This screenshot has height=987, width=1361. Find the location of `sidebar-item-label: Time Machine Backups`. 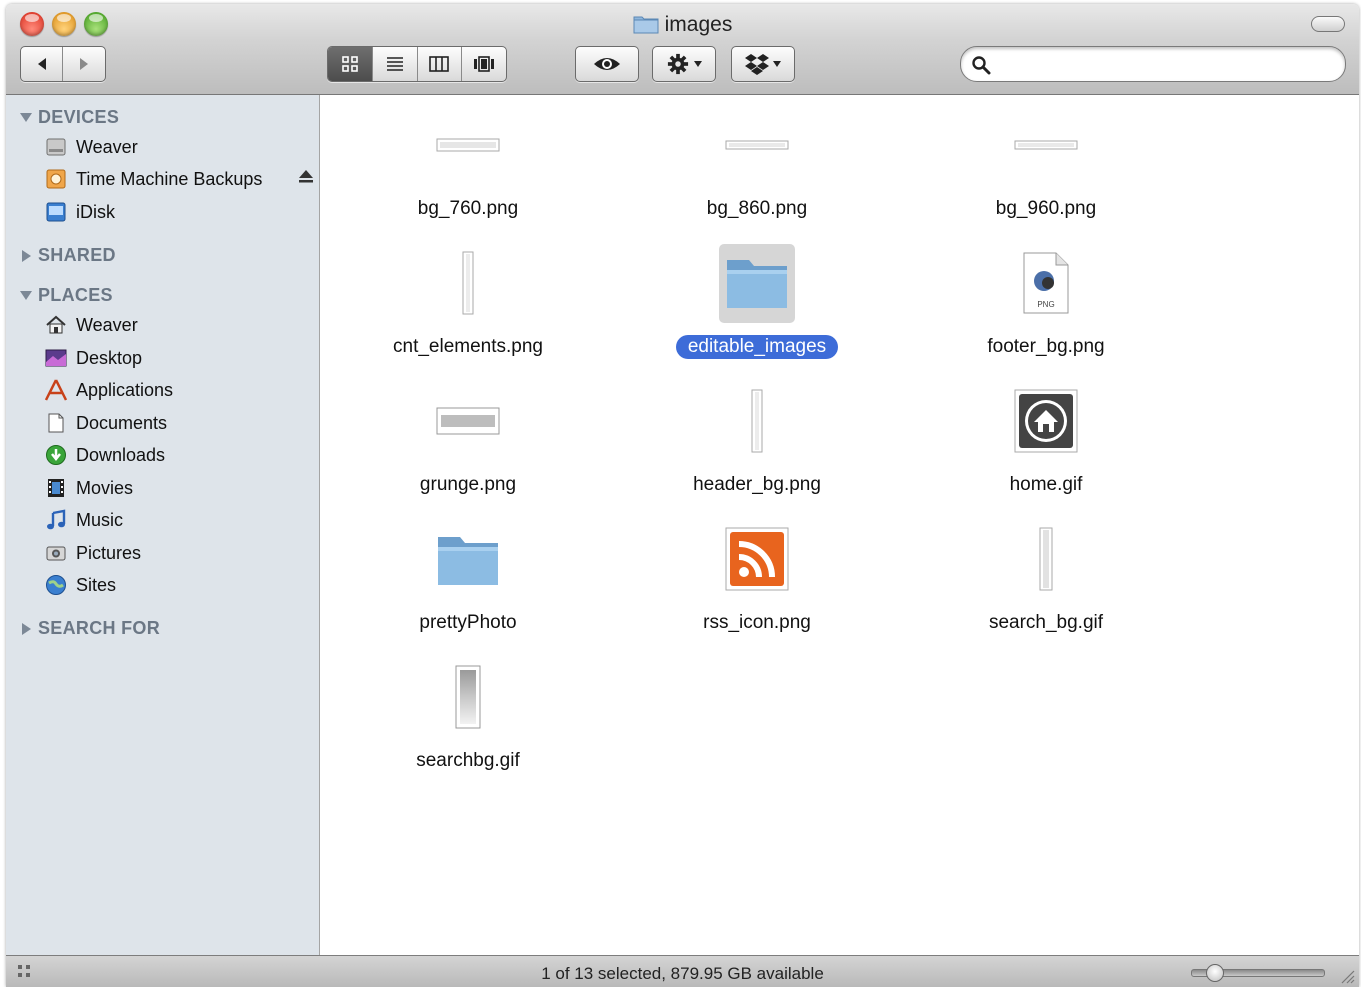

sidebar-item-label: Time Machine Backups is located at coordinates (169, 178).